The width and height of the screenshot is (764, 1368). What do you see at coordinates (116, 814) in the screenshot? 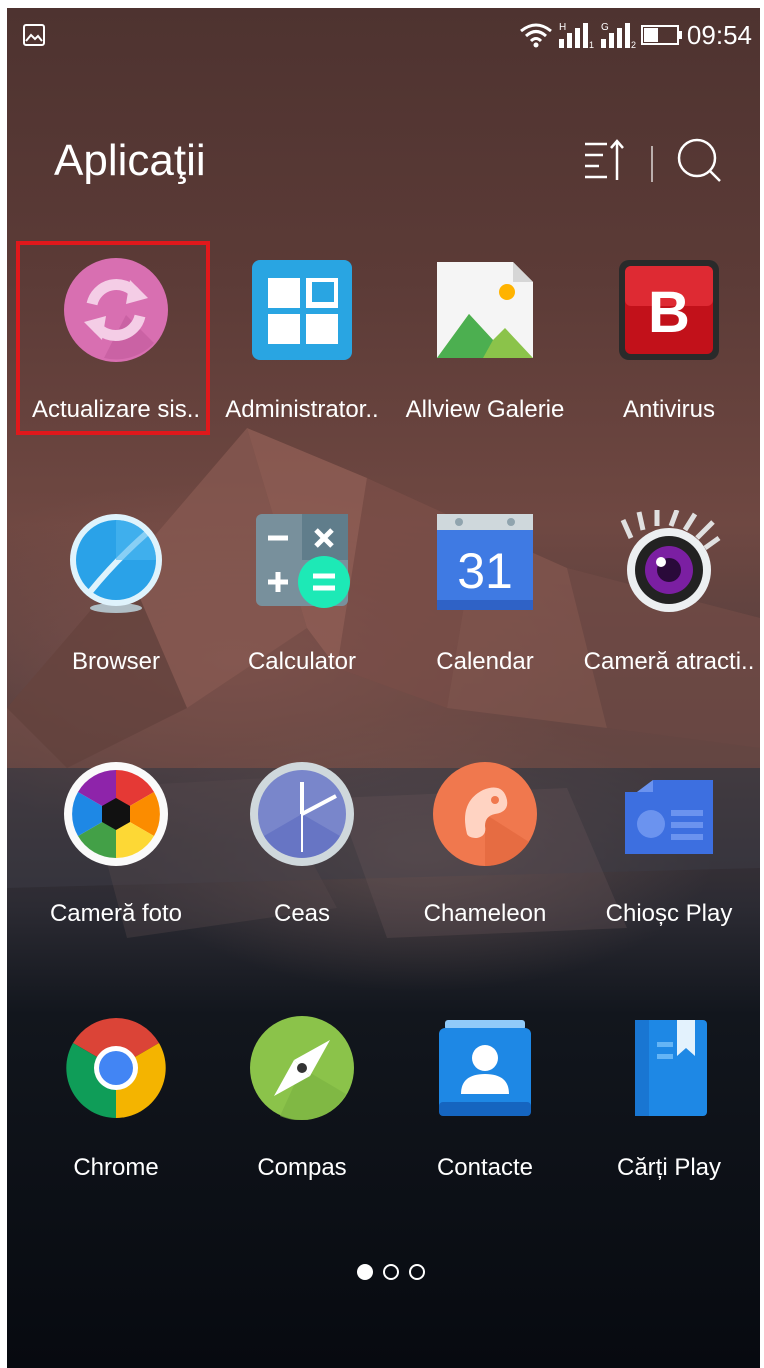
I see `camera-icon` at bounding box center [116, 814].